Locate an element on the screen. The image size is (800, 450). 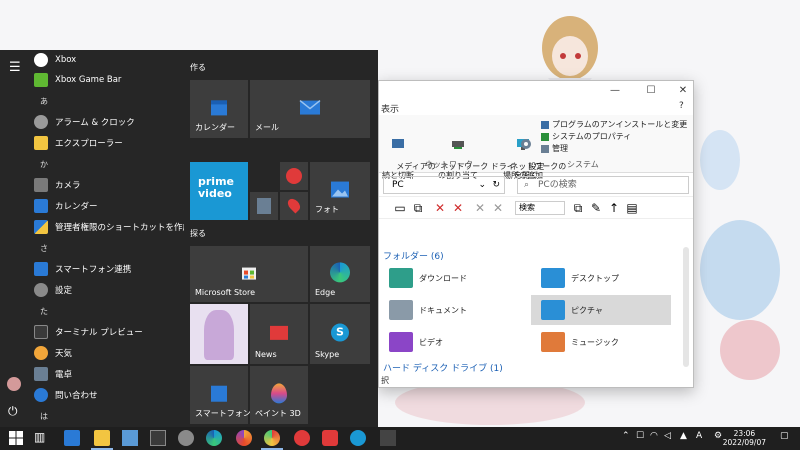
tile-media-player is located at coordinates (294, 176).